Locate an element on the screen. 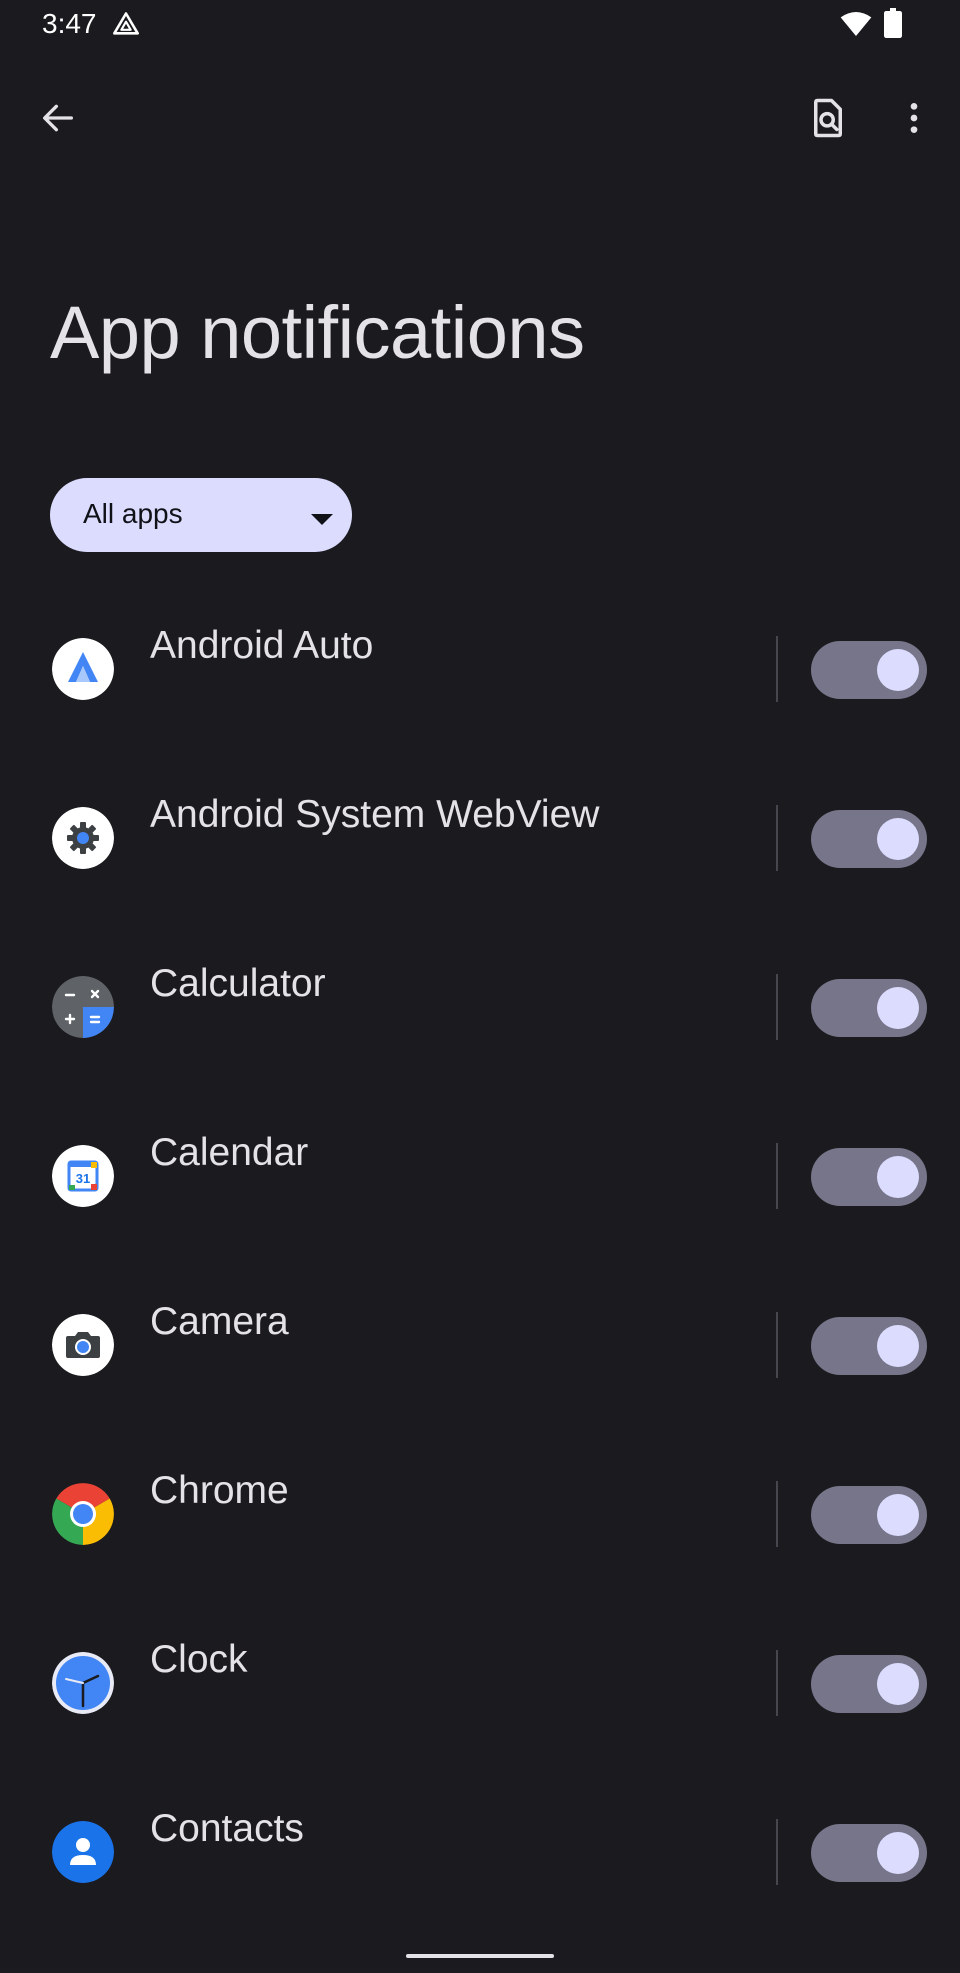  status-bar: 3:47 is located at coordinates (480, 25).